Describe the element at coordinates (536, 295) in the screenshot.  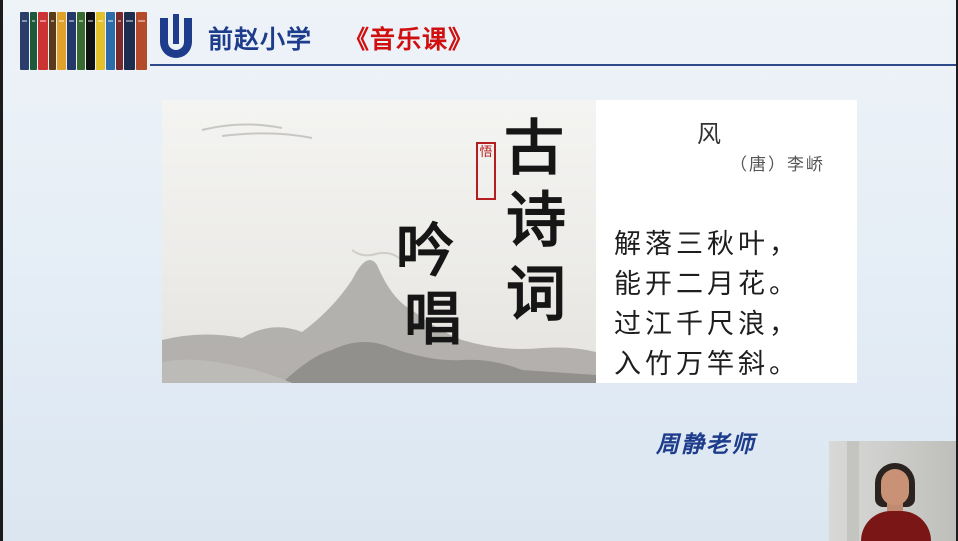
I see `calligraphy-char: 词` at that location.